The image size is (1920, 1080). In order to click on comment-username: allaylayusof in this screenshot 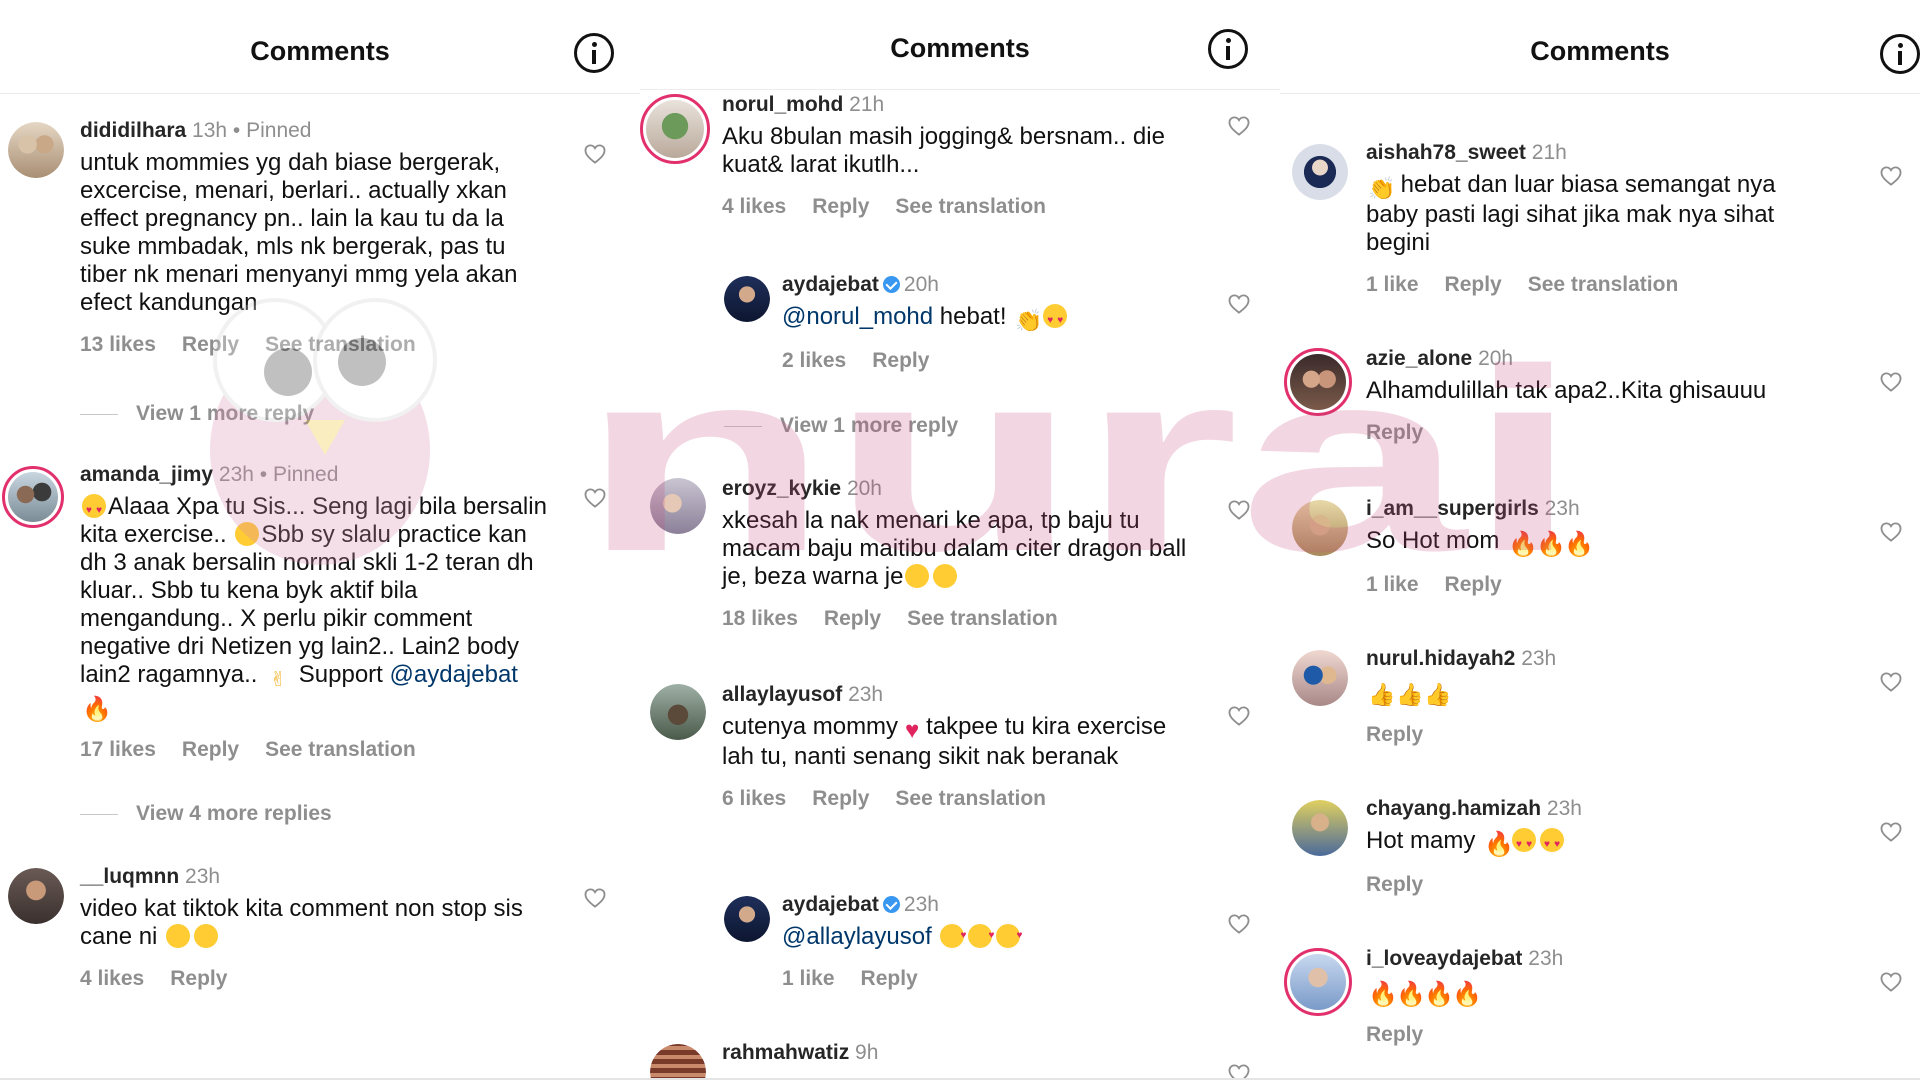, I will do `click(782, 694)`.